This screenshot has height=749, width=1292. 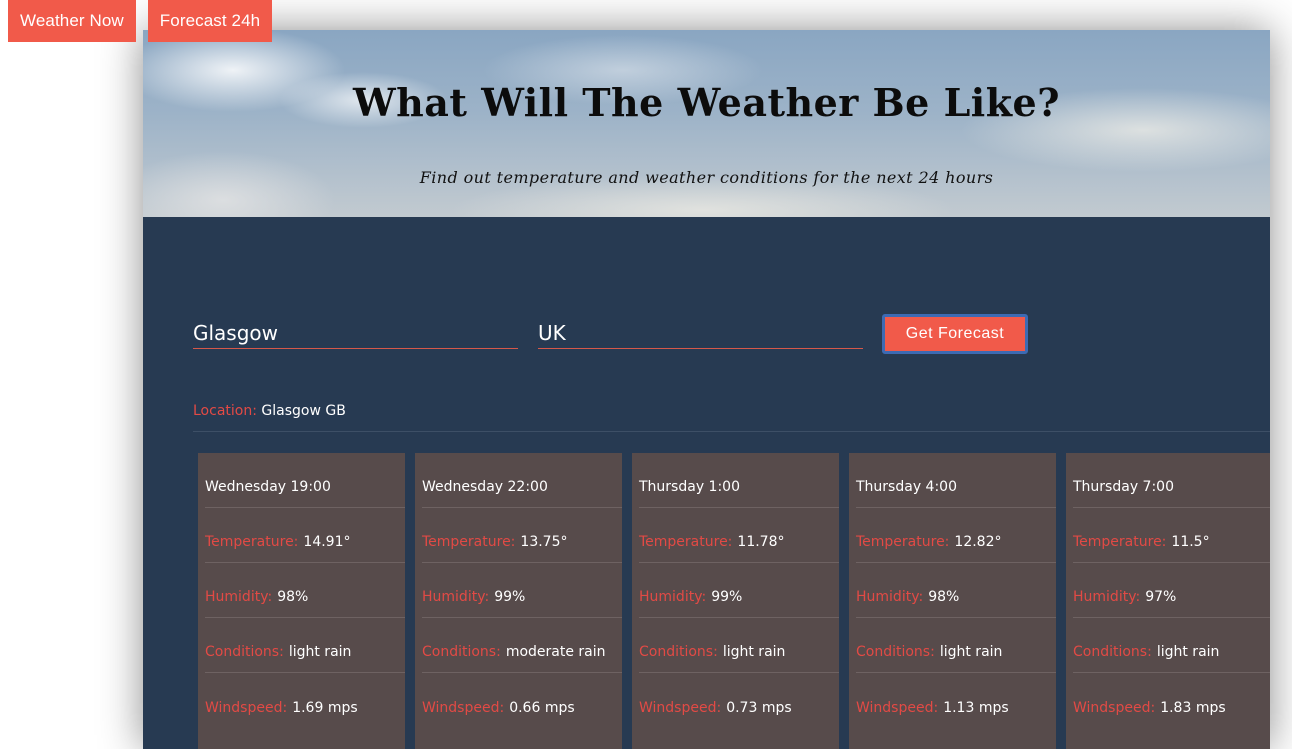 I want to click on humidity-value: 97%, so click(x=1161, y=597).